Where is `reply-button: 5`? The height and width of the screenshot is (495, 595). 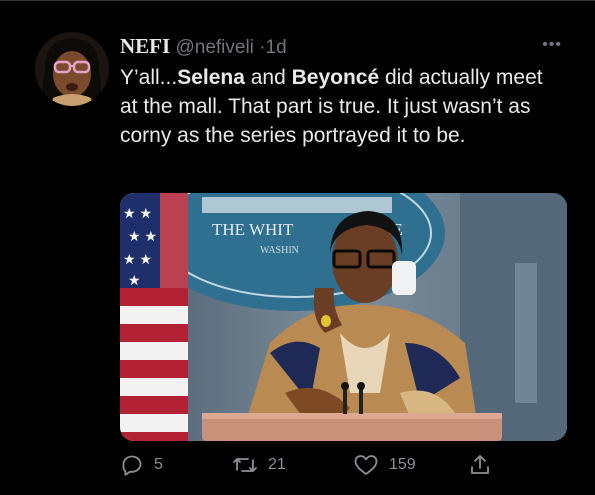
reply-button: 5 is located at coordinates (141, 465).